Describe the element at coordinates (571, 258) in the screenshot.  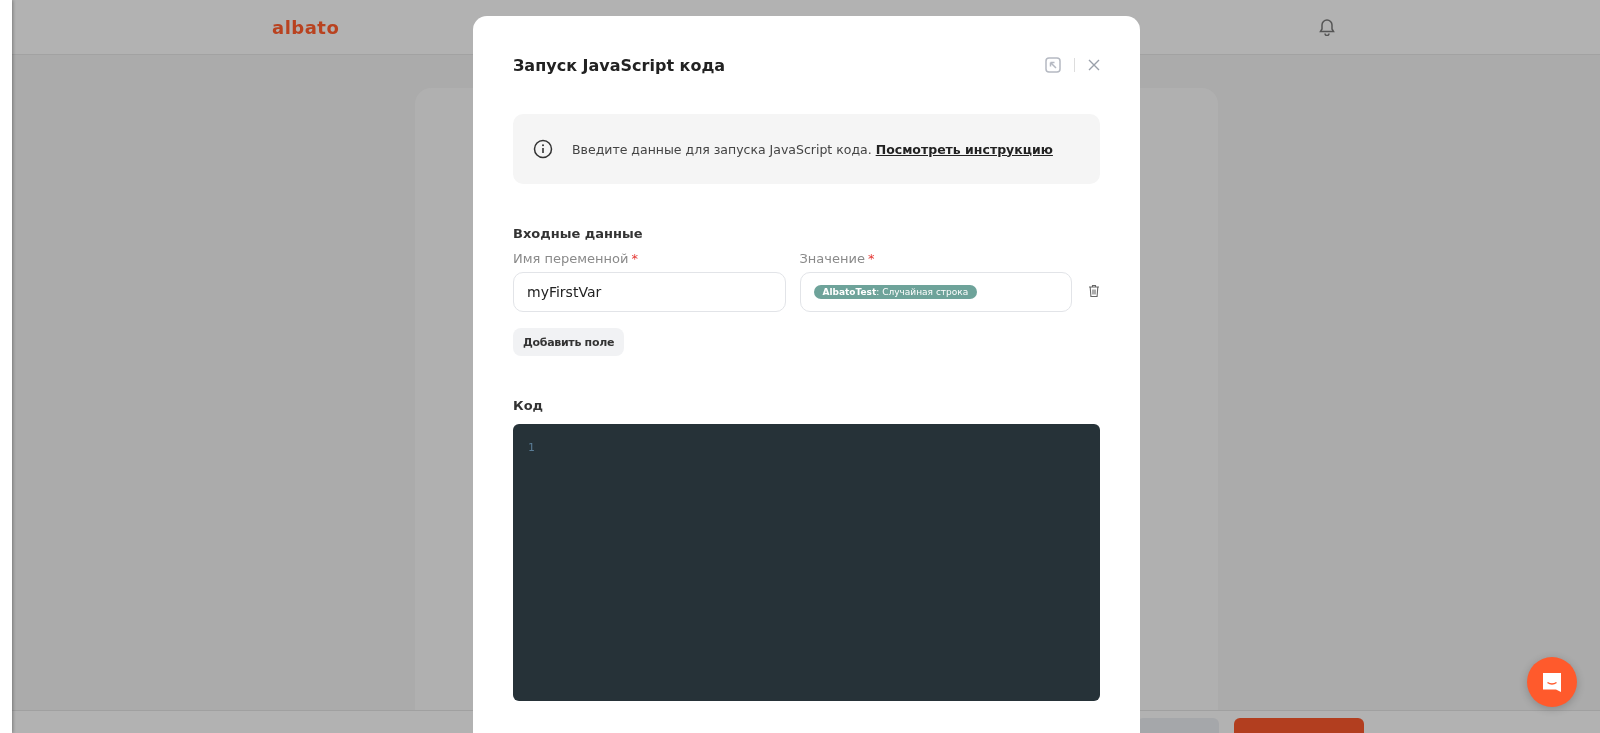
I see `field-label: Имя переменной` at that location.